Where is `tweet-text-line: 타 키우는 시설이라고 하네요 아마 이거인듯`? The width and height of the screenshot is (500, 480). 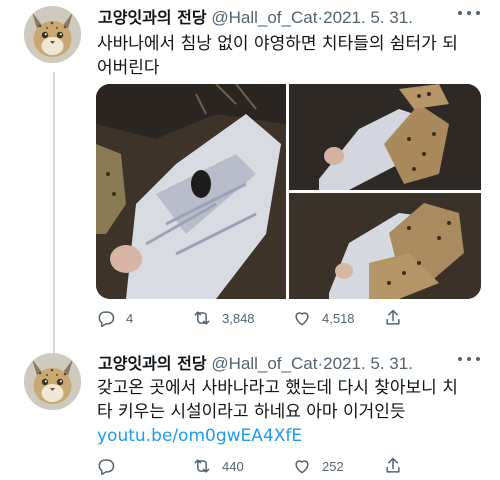 tweet-text-line: 타 키우는 시설이라고 하네요 아마 이거인듯 is located at coordinates (251, 412).